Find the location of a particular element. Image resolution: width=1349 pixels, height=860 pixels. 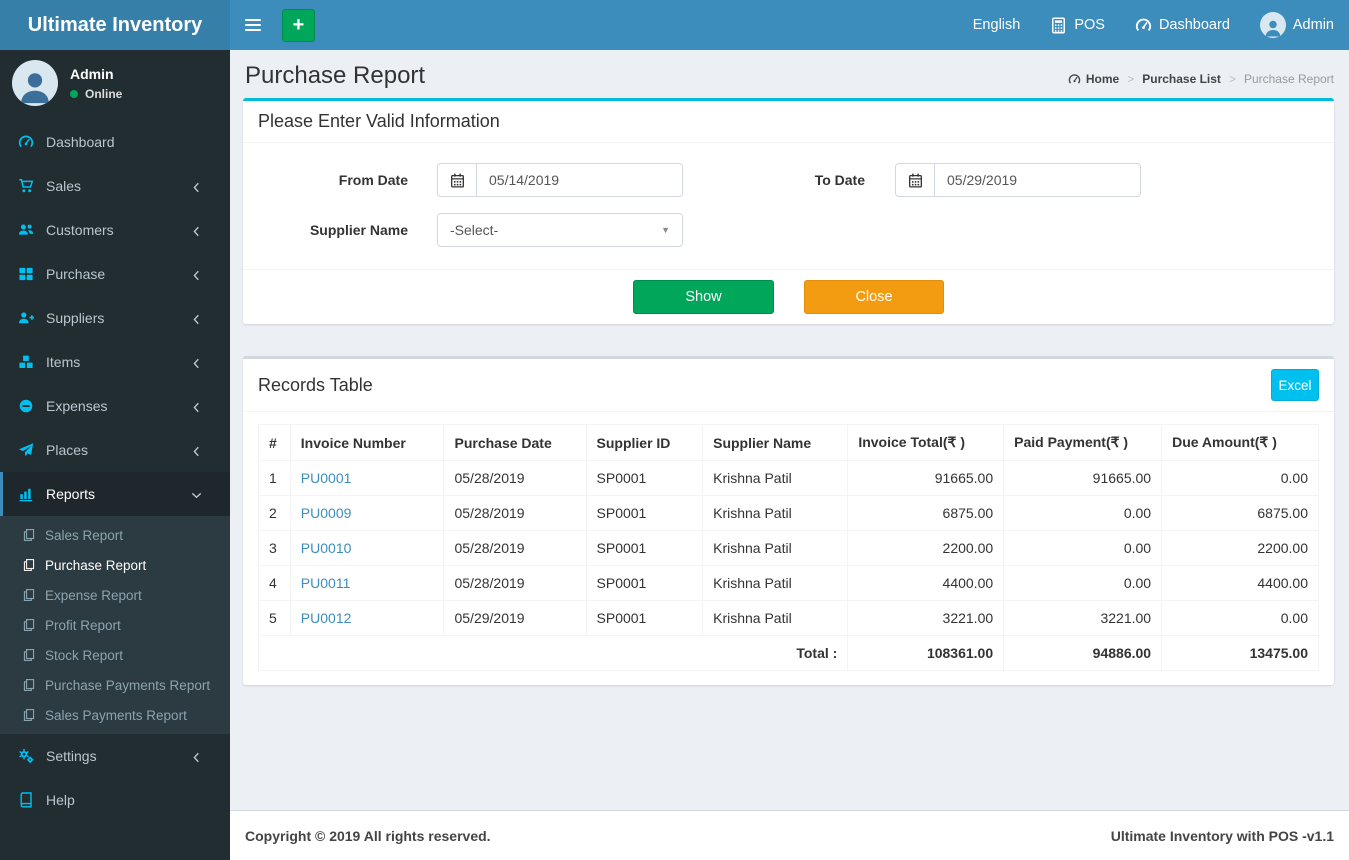

sidebar-item-purchase-payments-report: Purchase Payments Report is located at coordinates (115, 685).